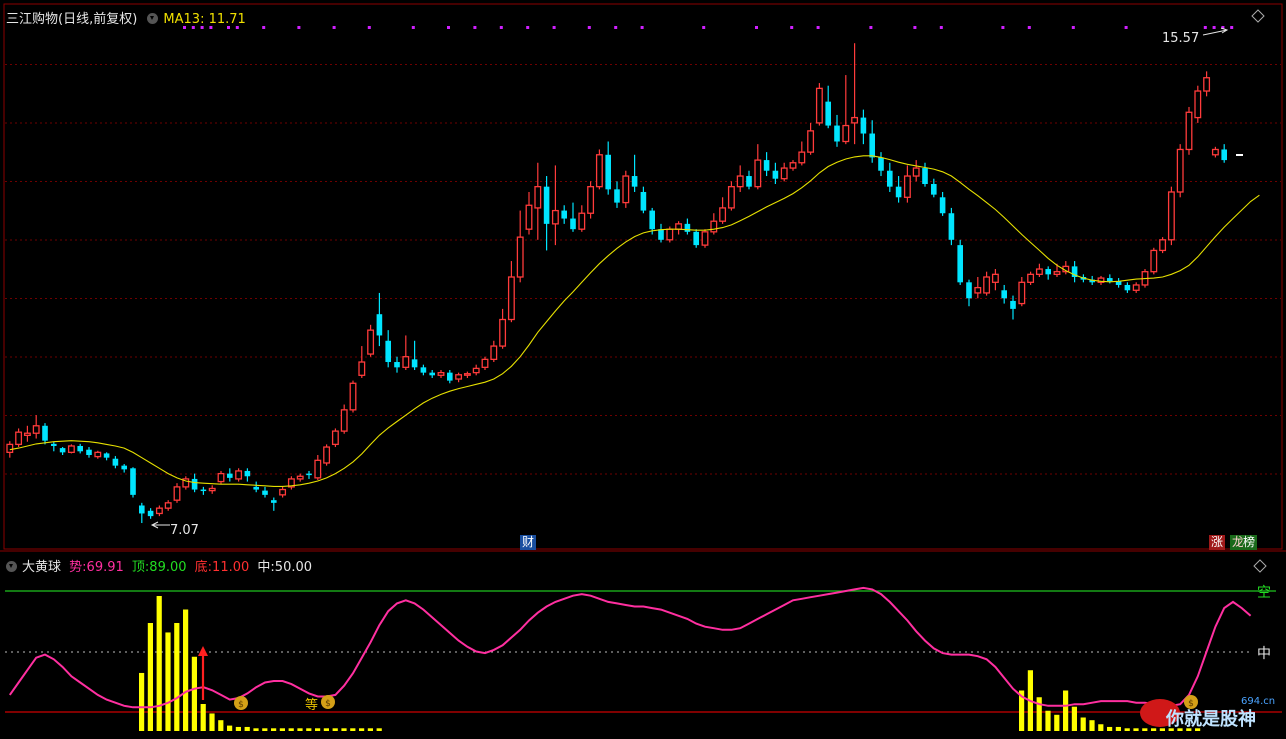  I want to click on bang-badge: 榜, so click(1250, 542).